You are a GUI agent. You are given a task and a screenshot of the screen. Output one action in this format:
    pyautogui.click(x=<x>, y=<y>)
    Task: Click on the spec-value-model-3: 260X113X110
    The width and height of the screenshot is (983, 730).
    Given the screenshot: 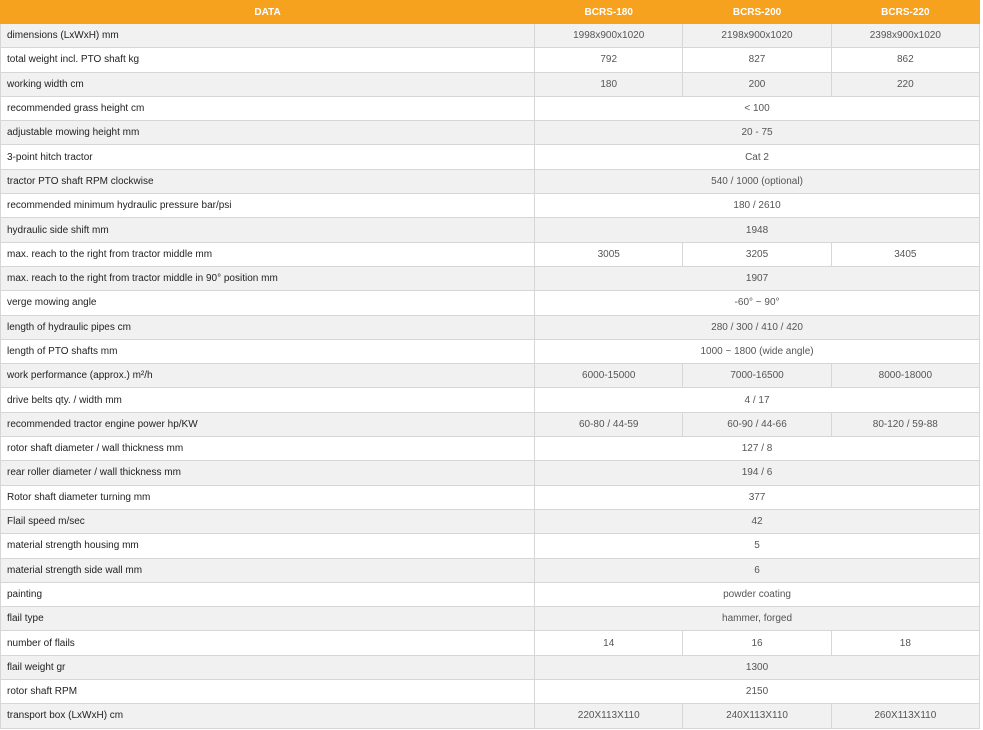 What is the action you would take?
    pyautogui.click(x=905, y=716)
    